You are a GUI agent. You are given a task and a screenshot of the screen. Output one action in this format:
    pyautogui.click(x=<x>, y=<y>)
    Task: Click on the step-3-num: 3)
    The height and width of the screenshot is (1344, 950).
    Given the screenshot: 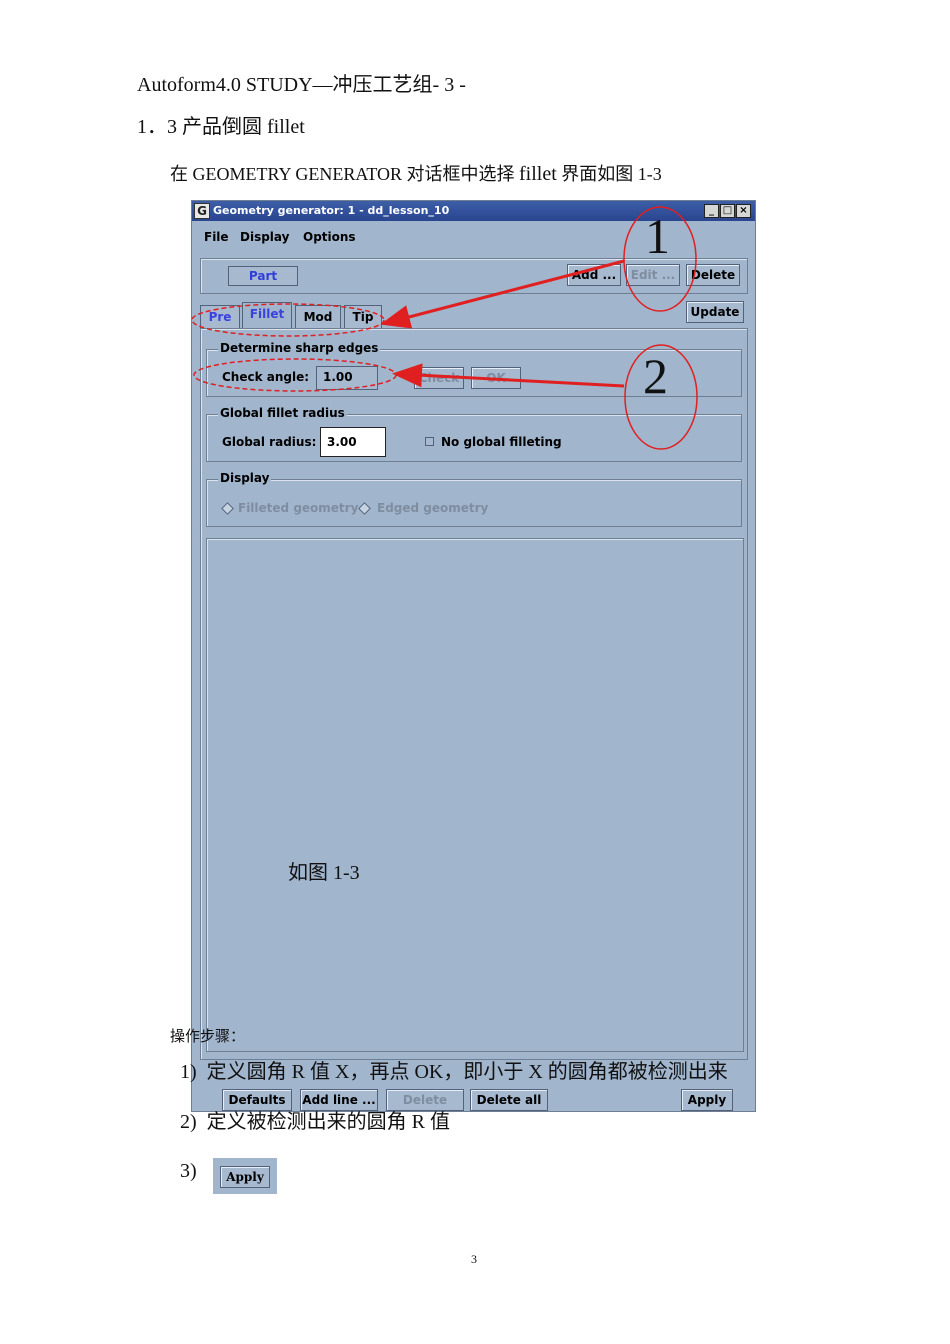 What is the action you would take?
    pyautogui.click(x=188, y=1171)
    